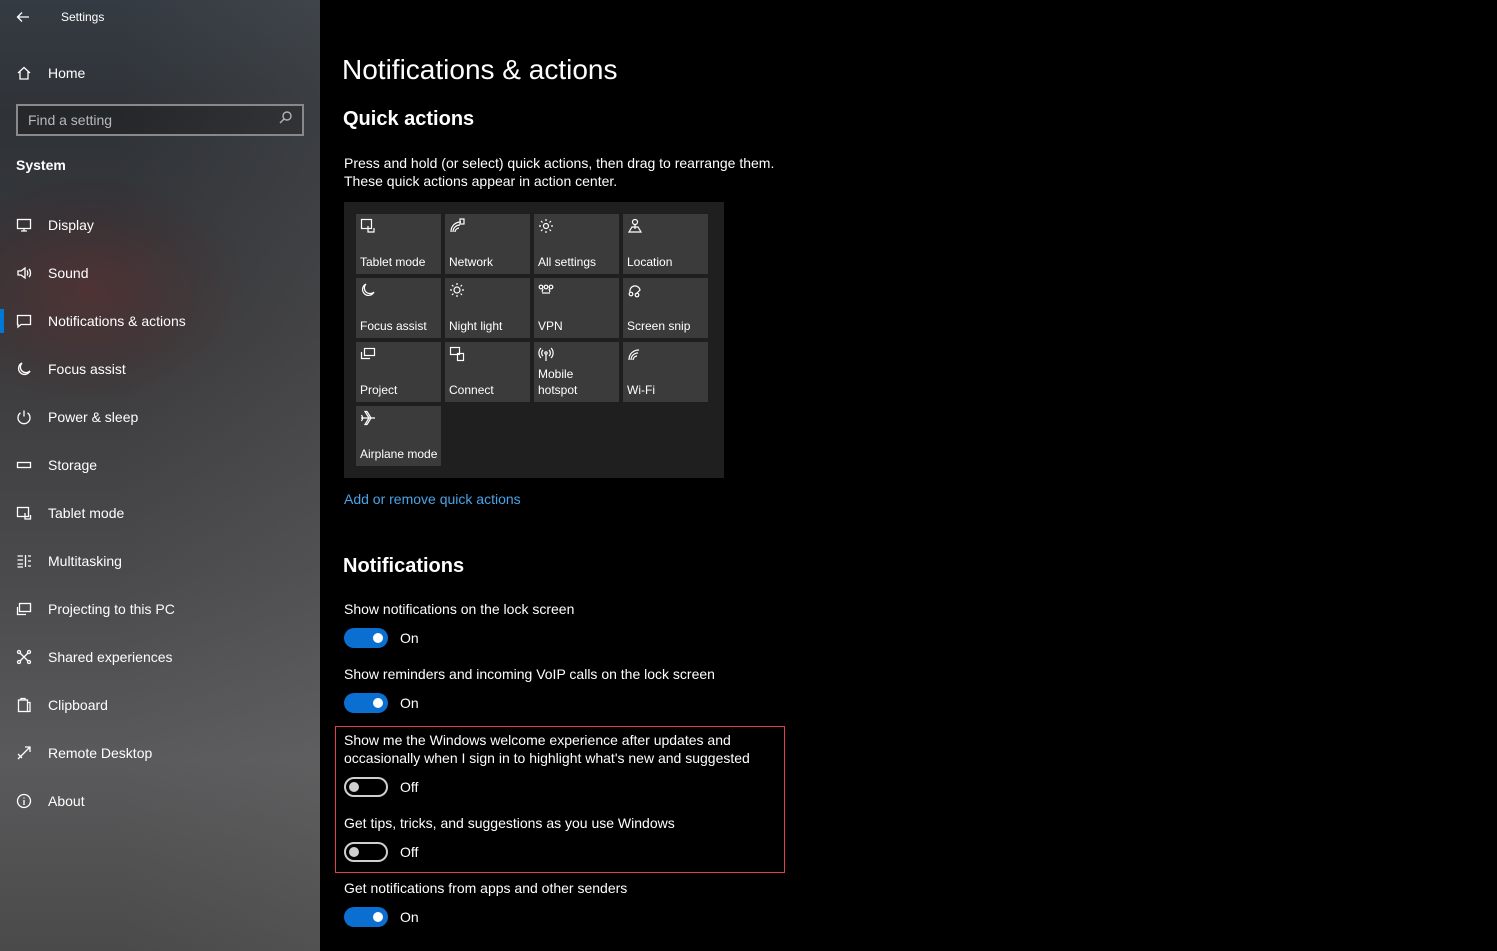 The image size is (1497, 951). What do you see at coordinates (550, 326) in the screenshot?
I see `quick-action-label: VPN` at bounding box center [550, 326].